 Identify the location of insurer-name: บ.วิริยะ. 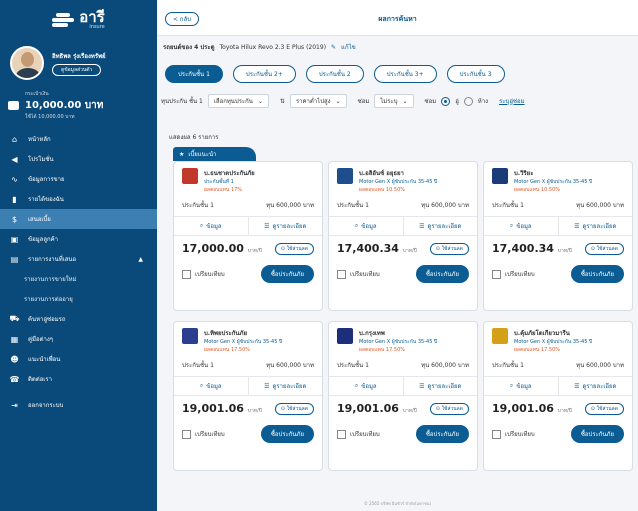
(524, 173).